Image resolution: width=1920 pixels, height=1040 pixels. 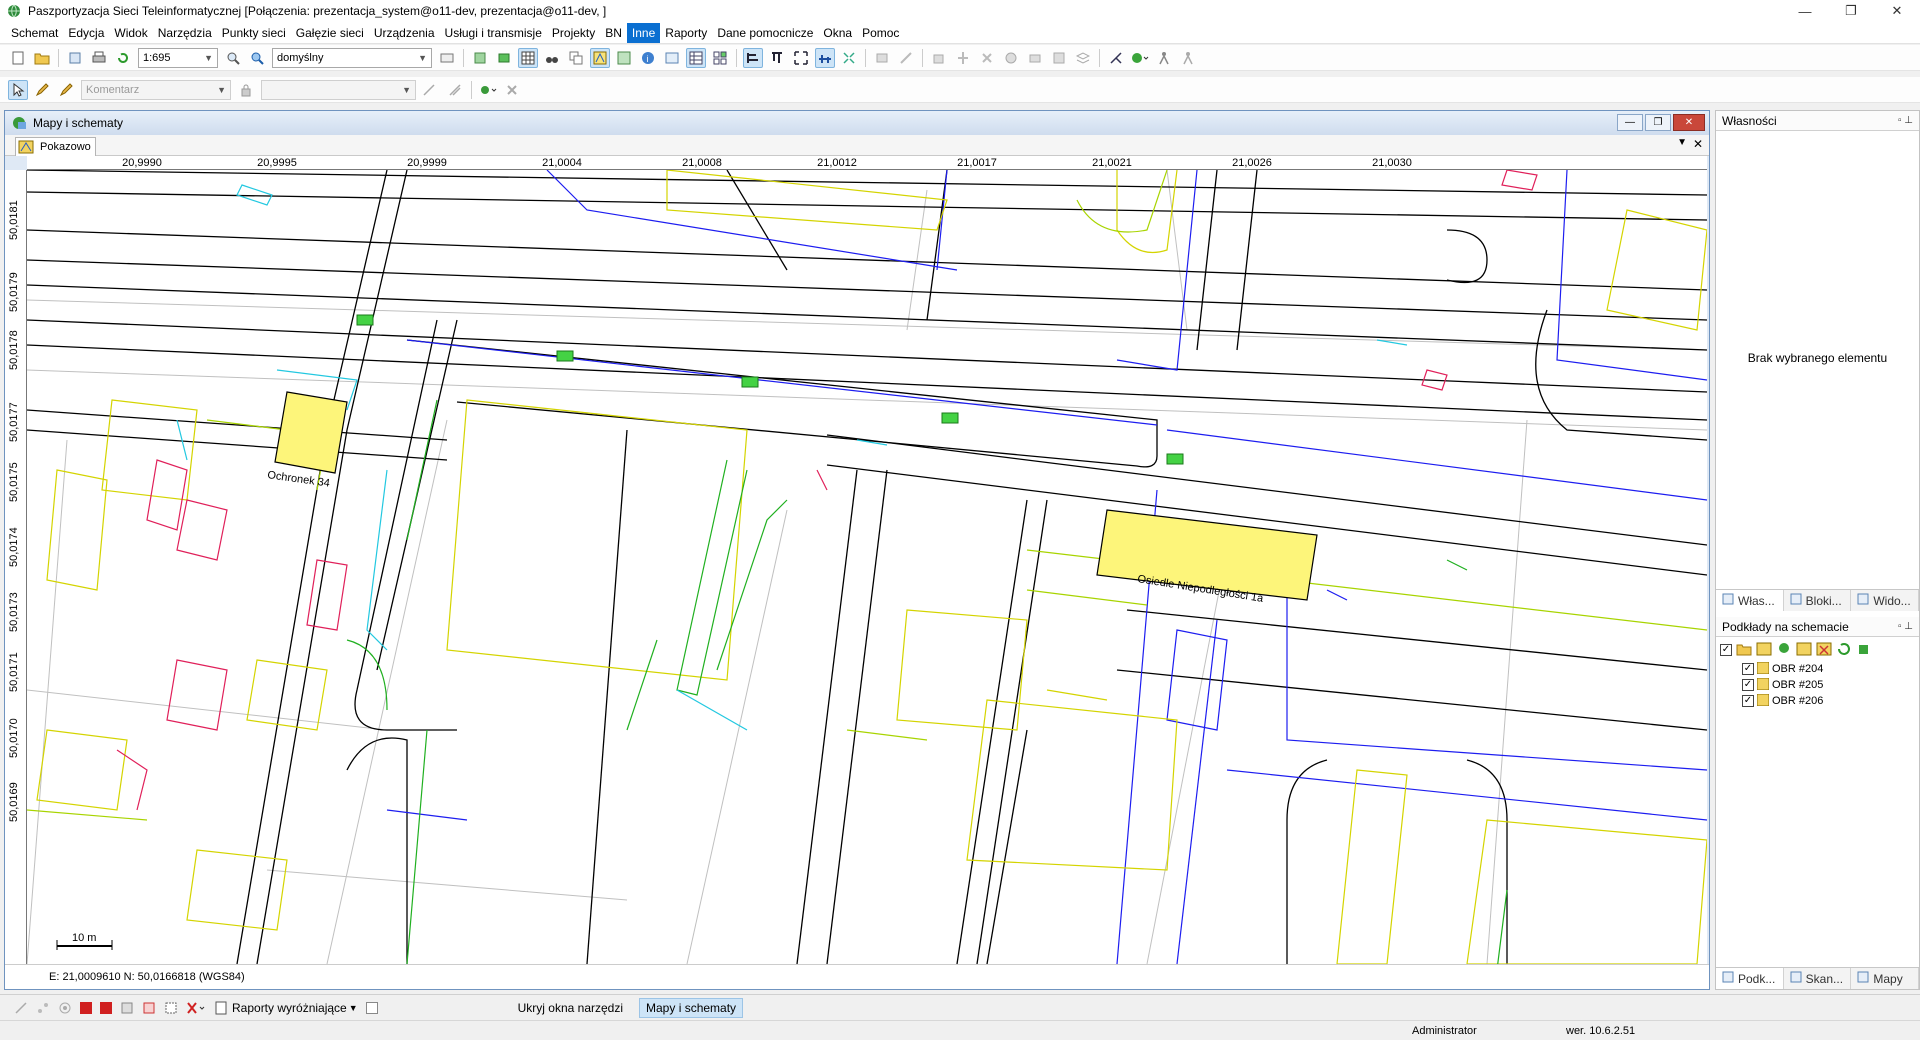 I want to click on tab-pokazowo: Pokazowo, so click(x=55, y=146).